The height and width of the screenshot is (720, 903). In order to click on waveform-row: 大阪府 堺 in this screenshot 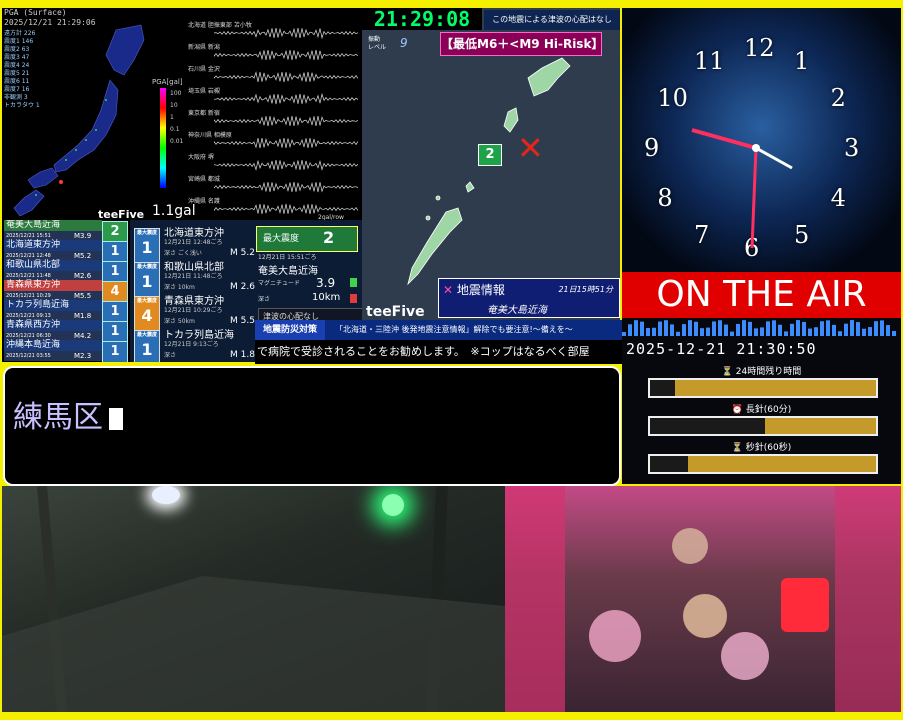, I will do `click(272, 163)`.